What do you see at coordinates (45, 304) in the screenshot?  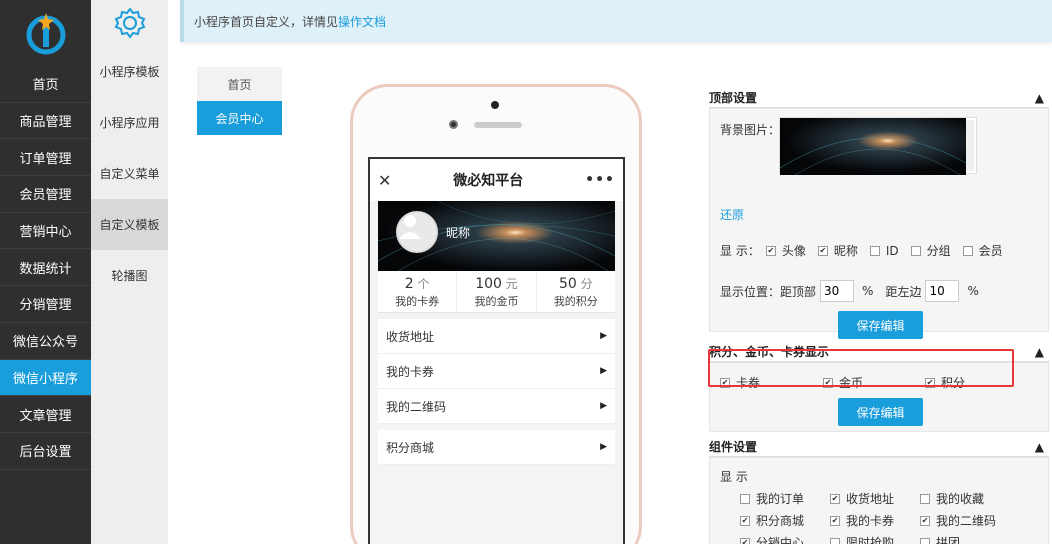 I see `sidebar-item-distribution: 分销管理` at bounding box center [45, 304].